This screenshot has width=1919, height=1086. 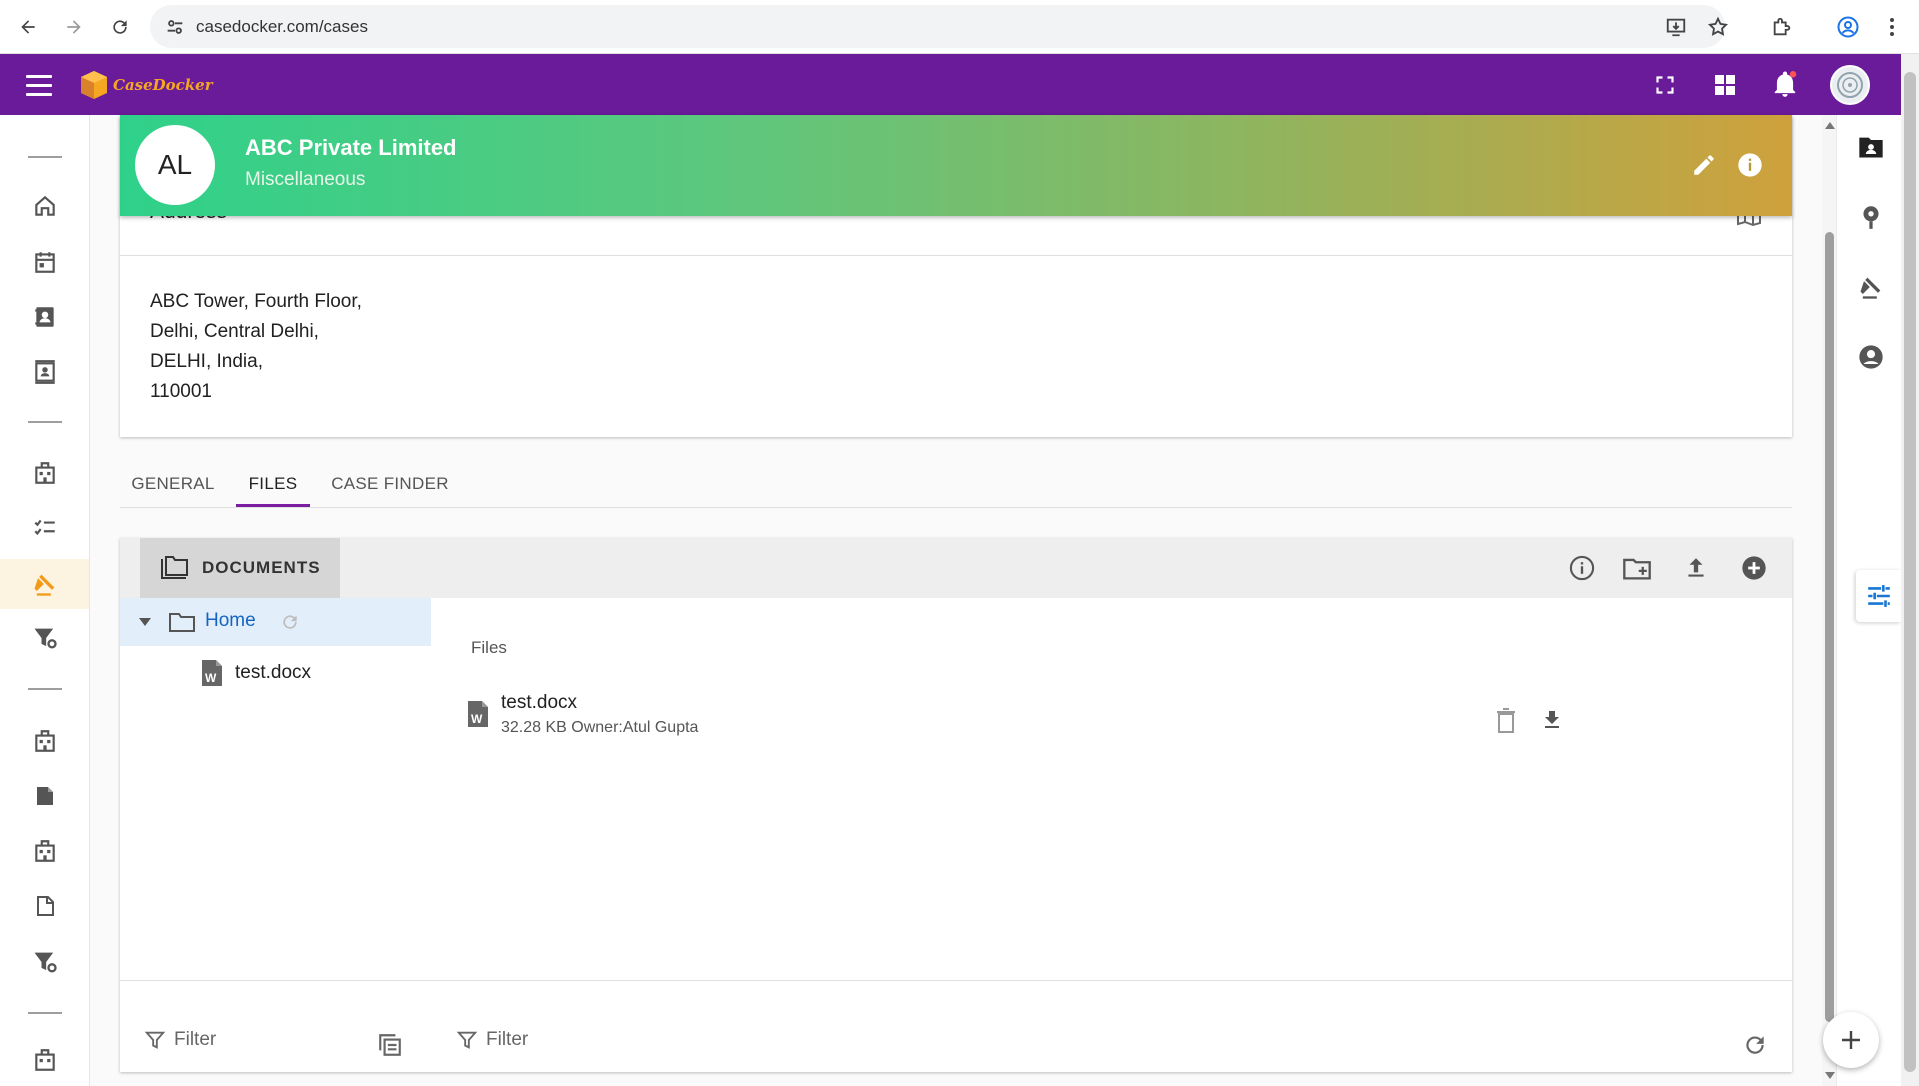 What do you see at coordinates (44, 796) in the screenshot?
I see `note-icon` at bounding box center [44, 796].